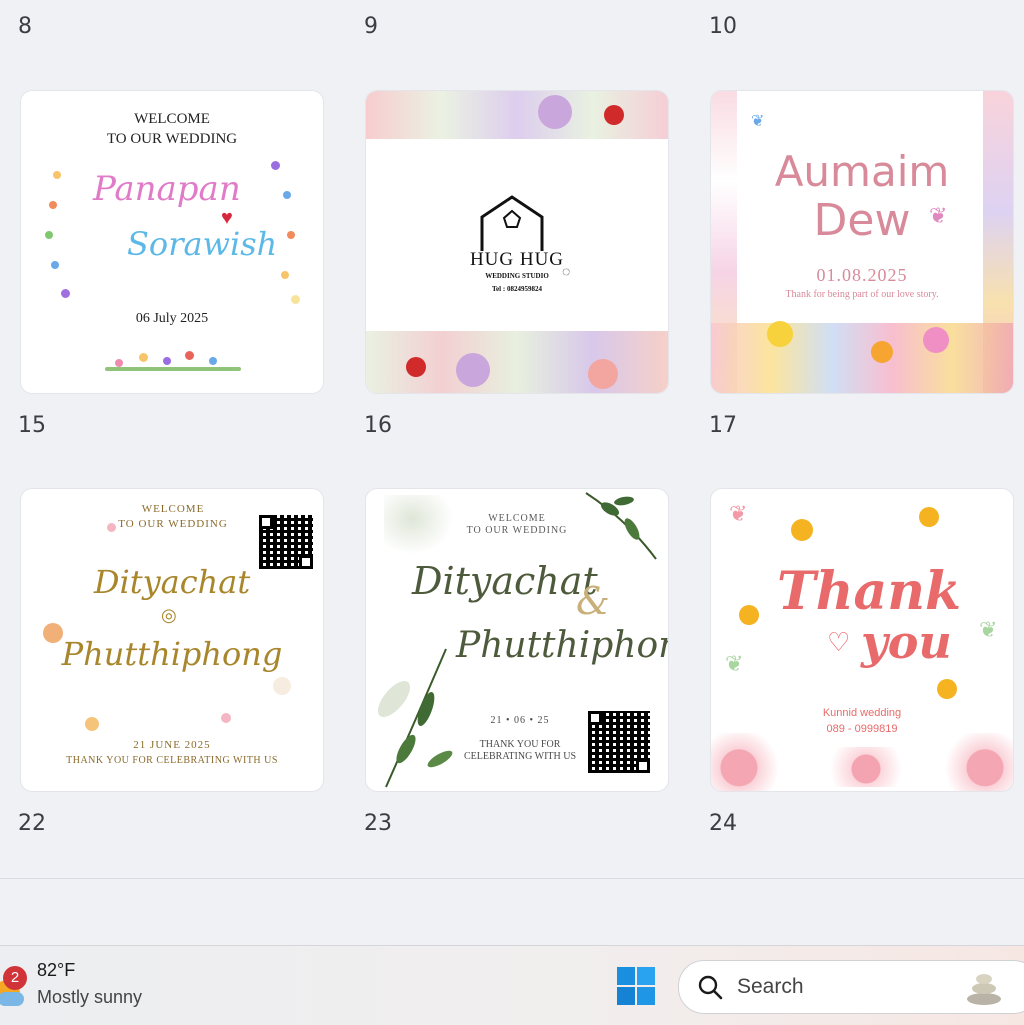 The height and width of the screenshot is (1025, 1024). I want to click on flower-border-icon, so click(173, 357).